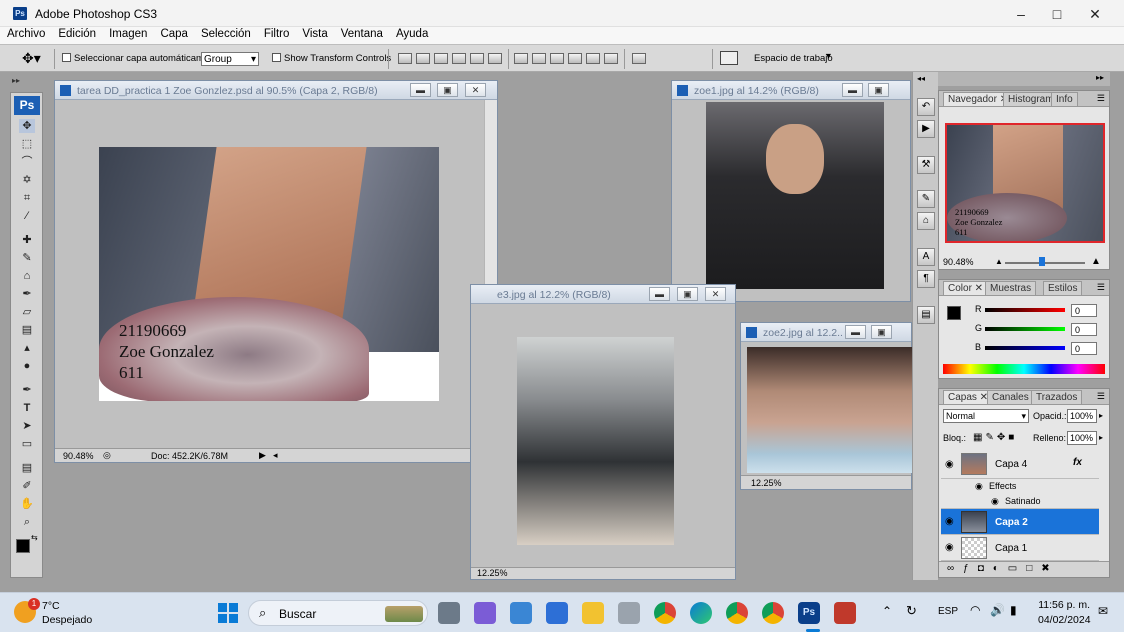 The width and height of the screenshot is (1124, 632). Describe the element at coordinates (966, 288) in the screenshot. I see `tab-color: Color ✕` at that location.